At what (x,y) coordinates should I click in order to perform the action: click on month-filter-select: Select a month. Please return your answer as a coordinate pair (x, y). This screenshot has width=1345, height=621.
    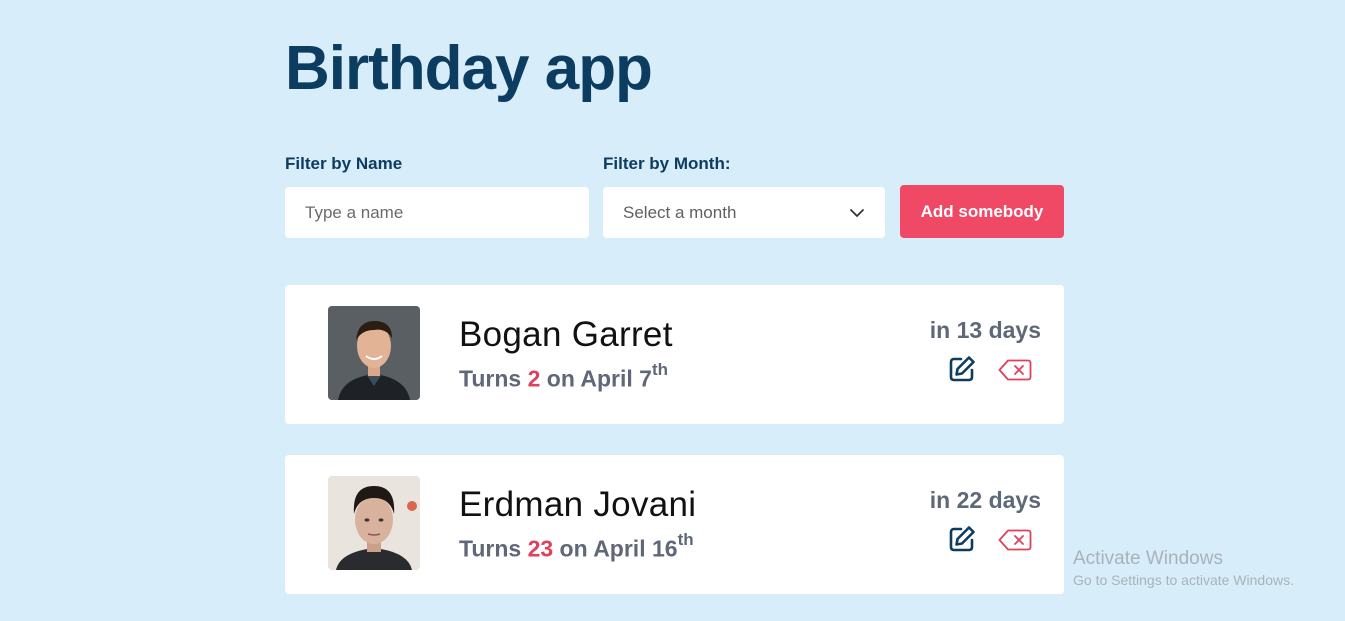
    Looking at the image, I should click on (744, 212).